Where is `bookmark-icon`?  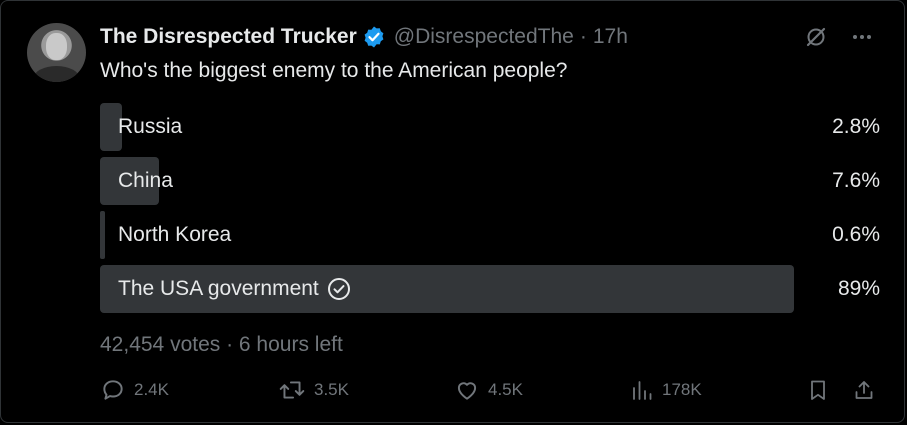
bookmark-icon is located at coordinates (818, 390).